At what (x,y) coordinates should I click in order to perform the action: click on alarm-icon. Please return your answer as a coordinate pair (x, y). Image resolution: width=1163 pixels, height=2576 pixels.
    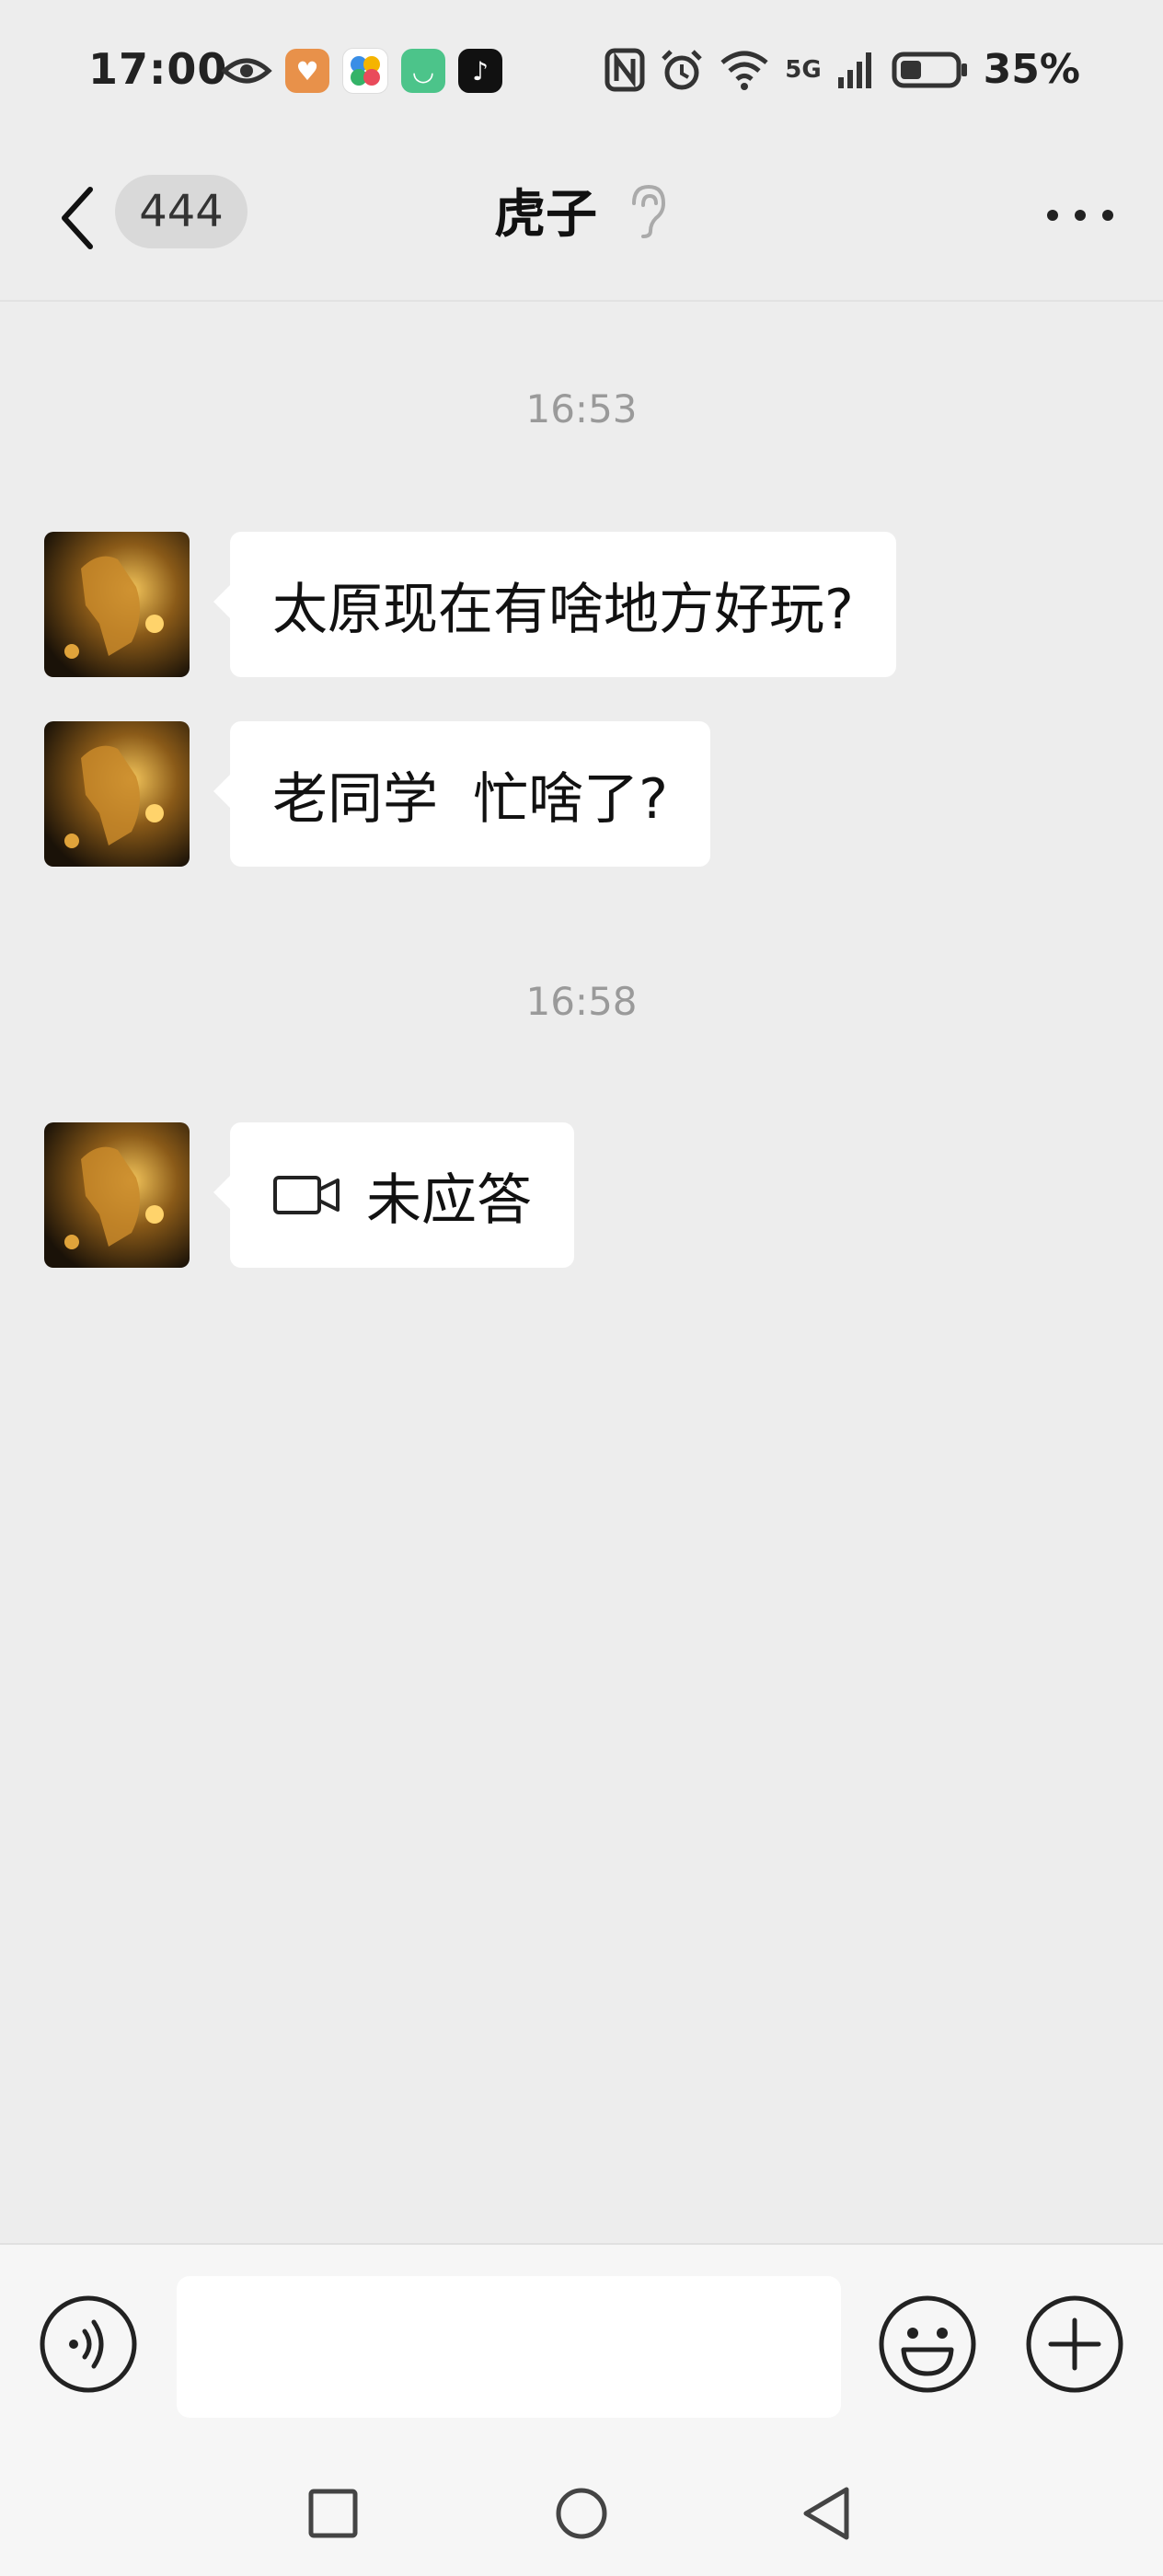
    Looking at the image, I should click on (683, 69).